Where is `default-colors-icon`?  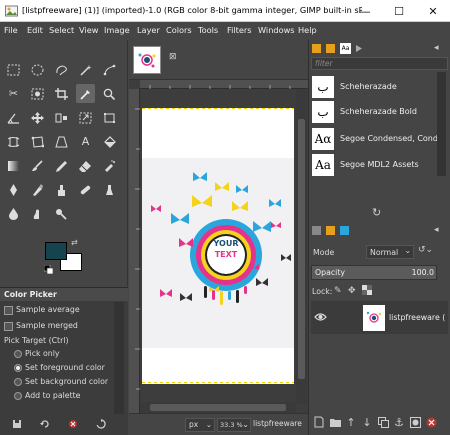 default-colors-icon is located at coordinates (48, 269).